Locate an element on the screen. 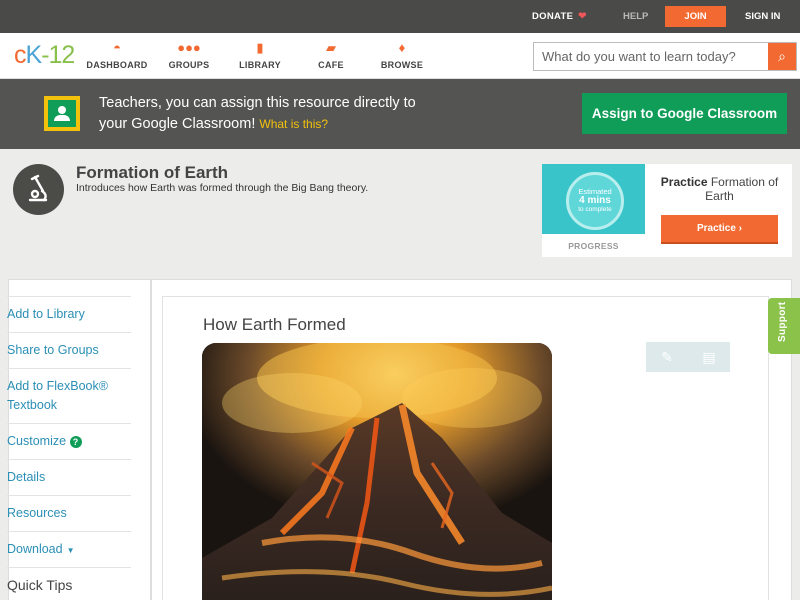 The width and height of the screenshot is (800, 600). help-link: HELP is located at coordinates (635, 16).